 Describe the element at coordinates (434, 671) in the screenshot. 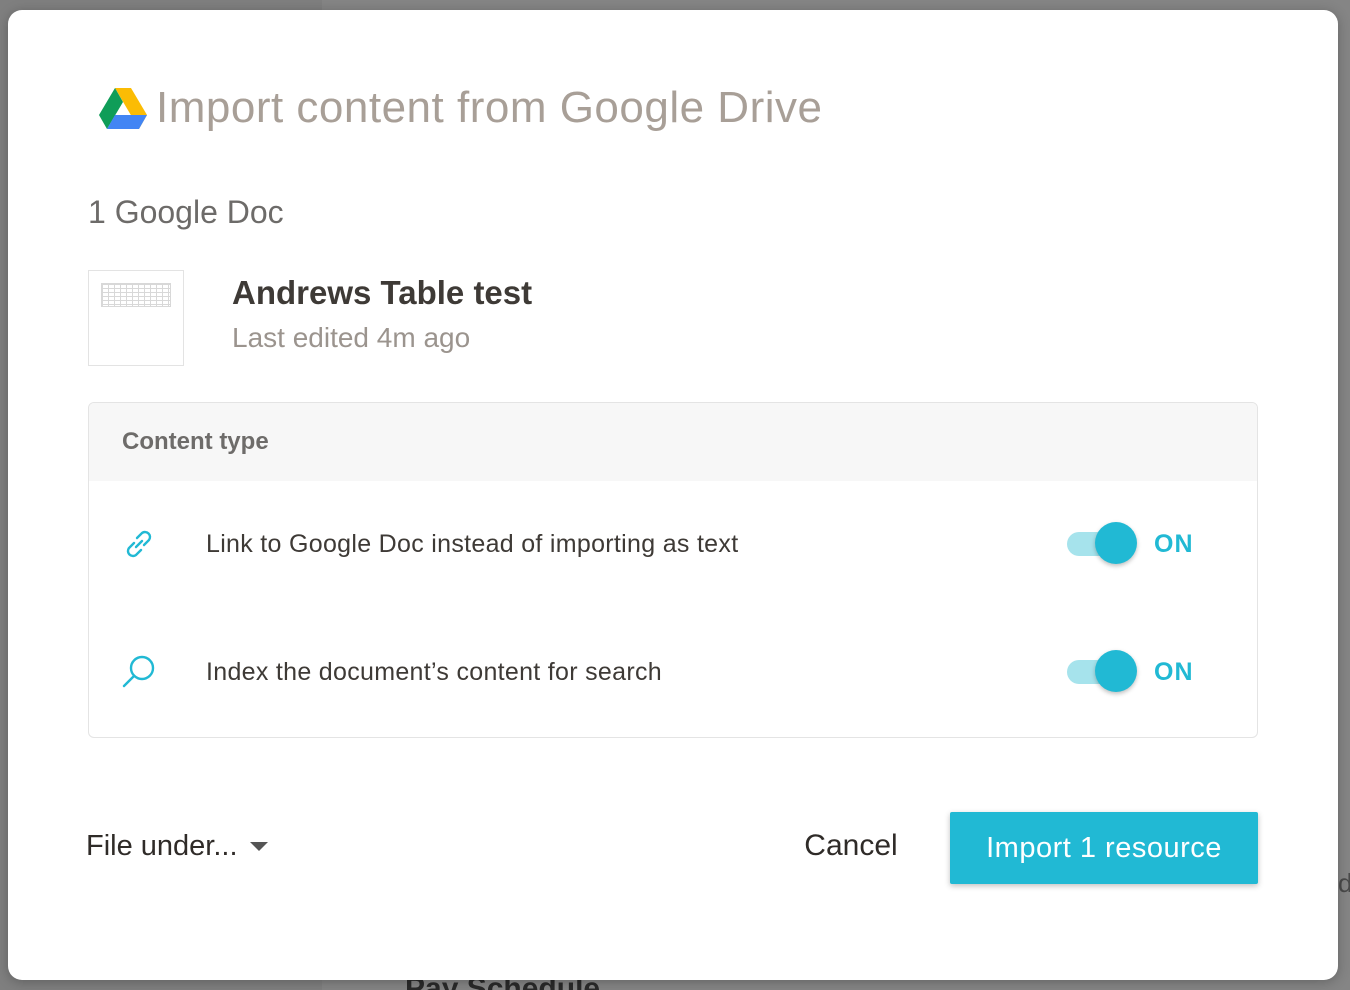

I see `index-option-label: Index the document’s content for search` at that location.